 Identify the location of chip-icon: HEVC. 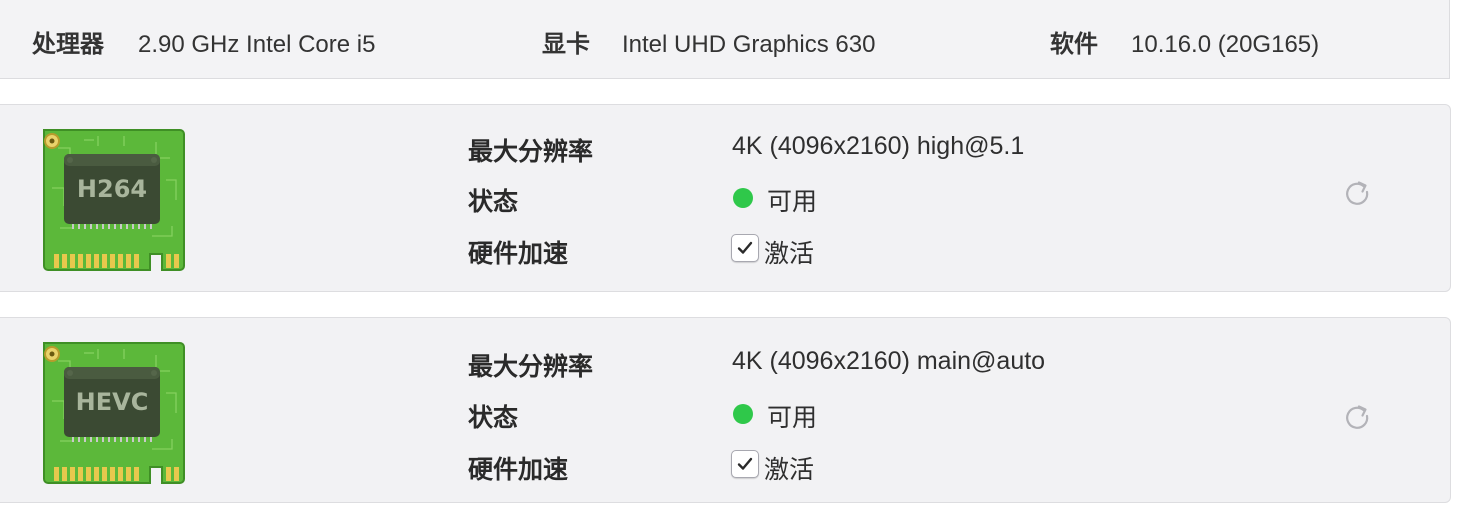
(114, 413).